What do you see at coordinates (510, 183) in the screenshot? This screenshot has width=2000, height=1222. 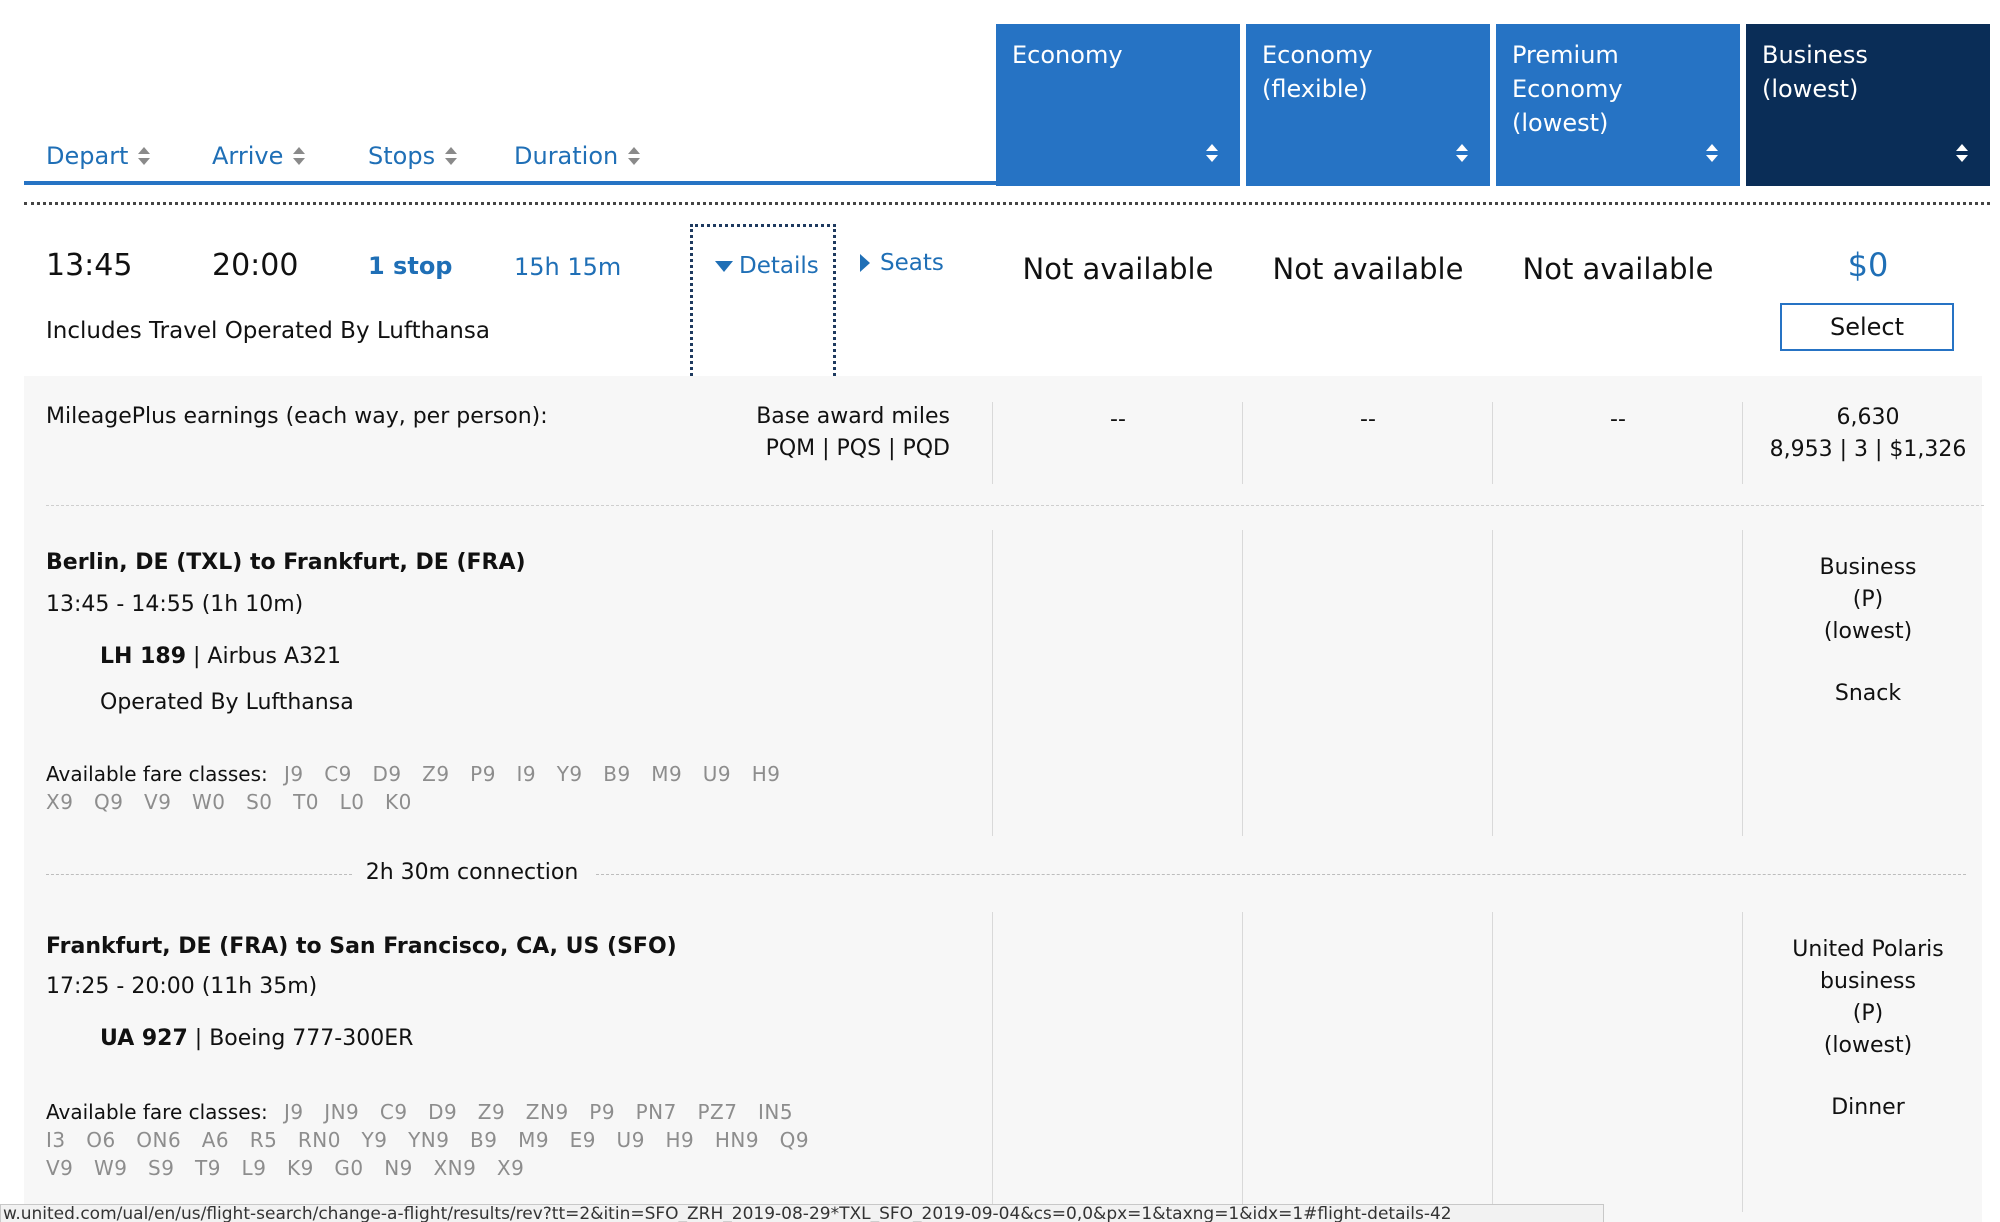 I see `header-underline` at bounding box center [510, 183].